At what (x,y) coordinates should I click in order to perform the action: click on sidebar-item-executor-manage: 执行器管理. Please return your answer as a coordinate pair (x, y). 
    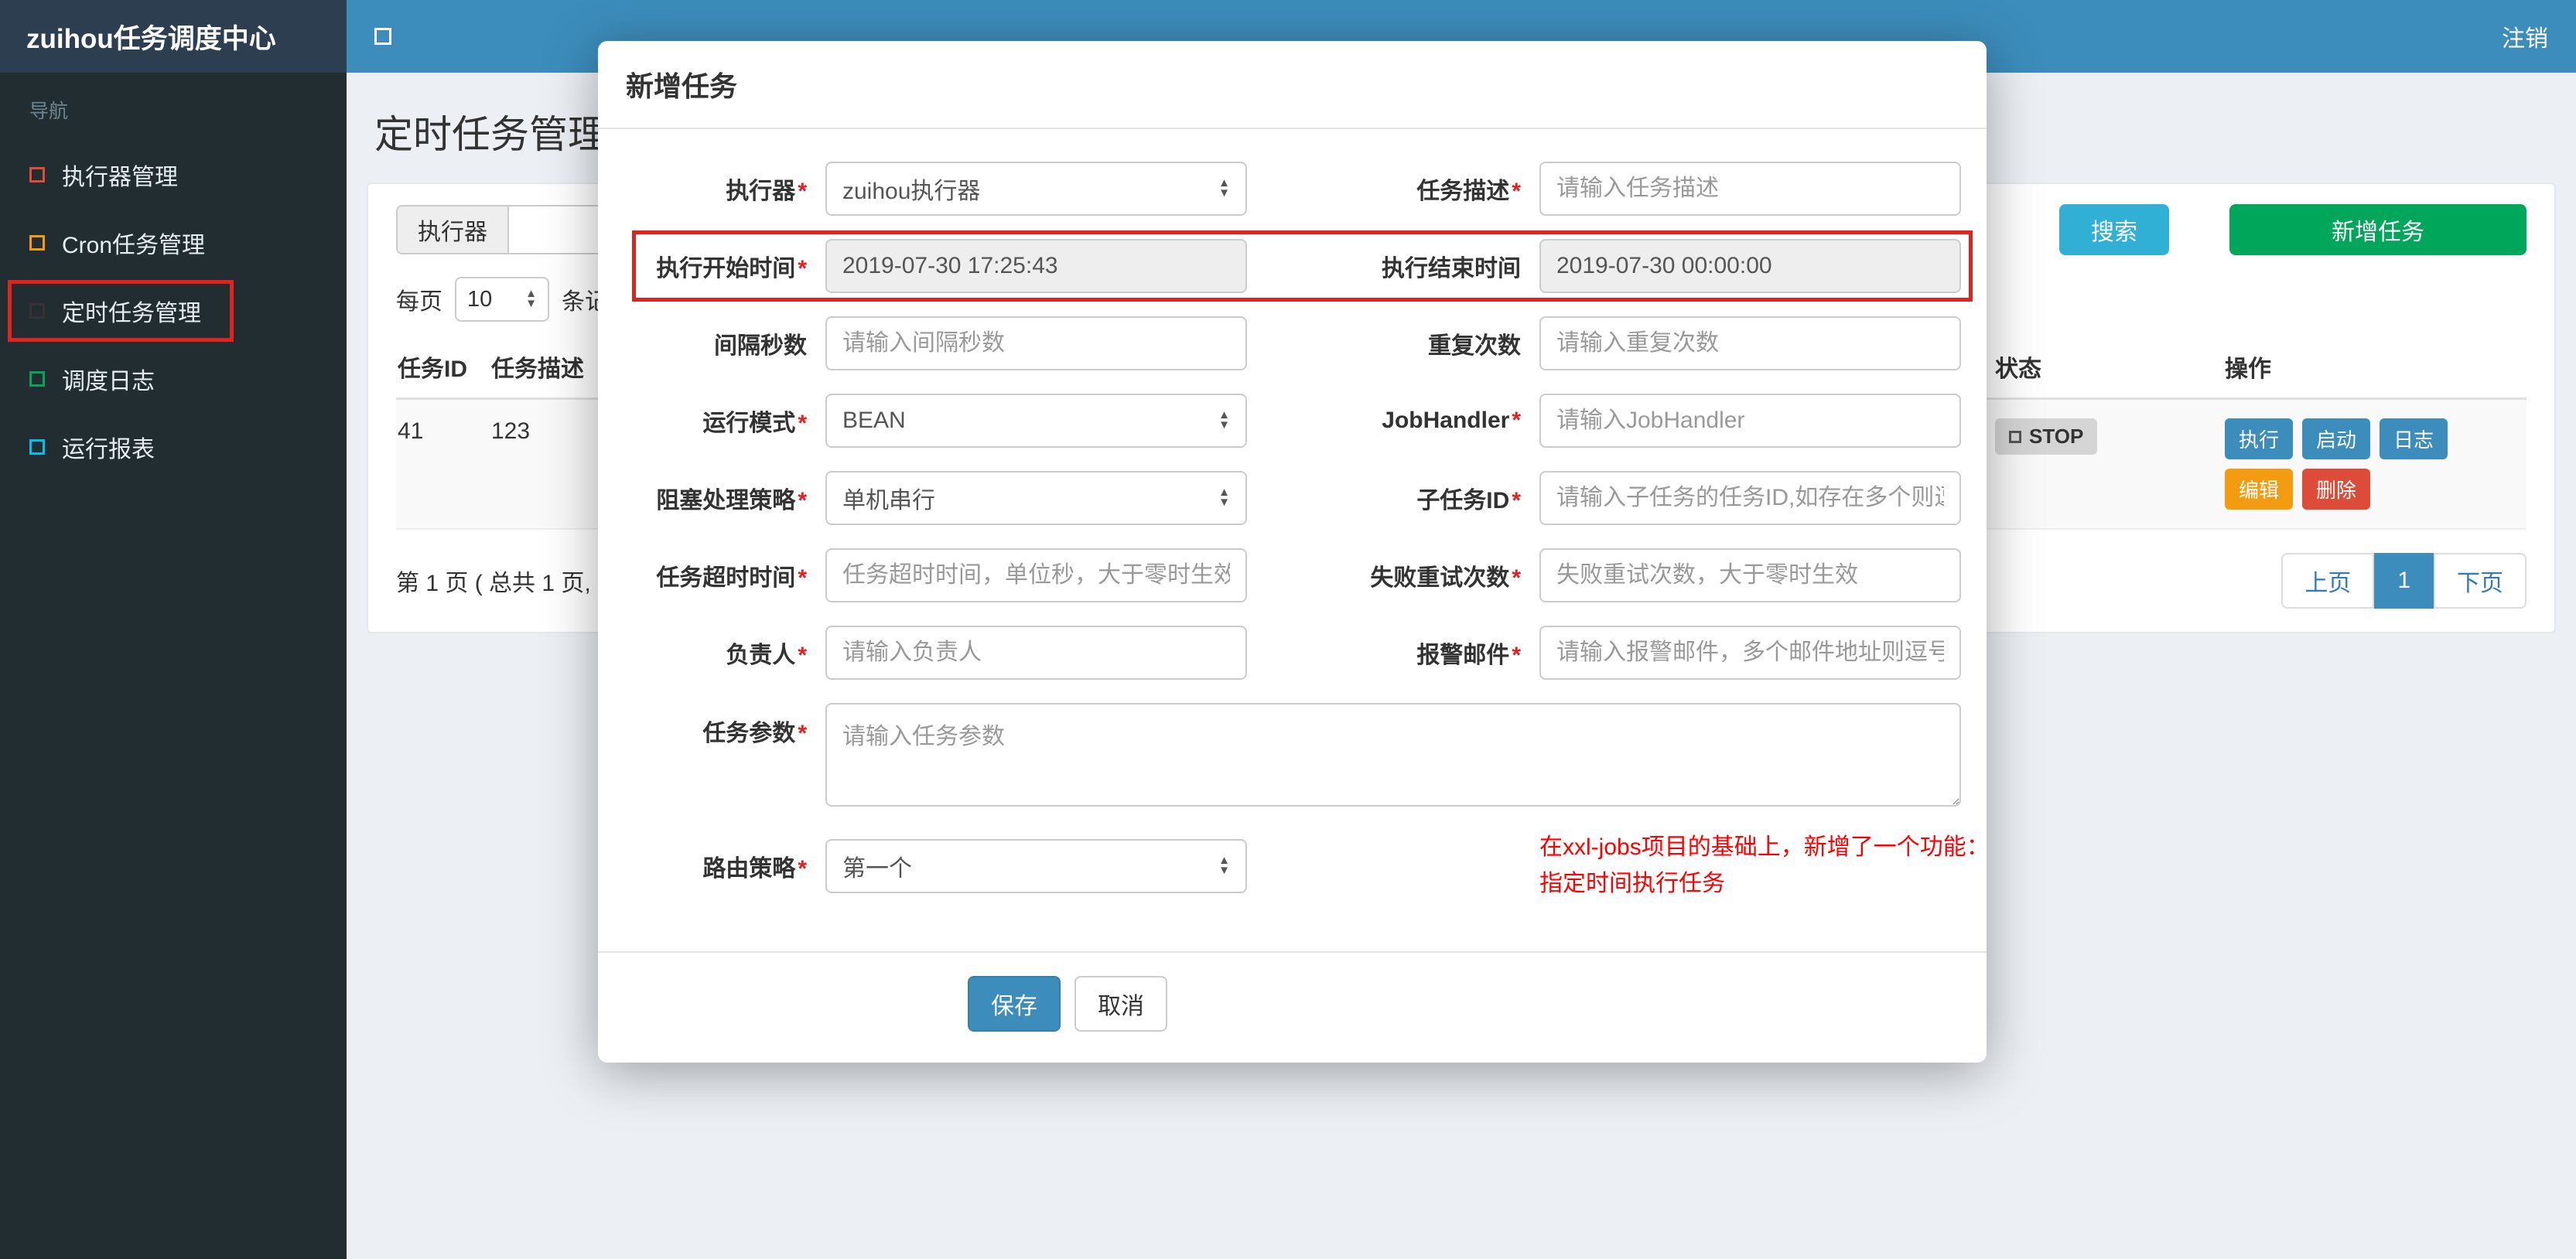
    Looking at the image, I should click on (173, 175).